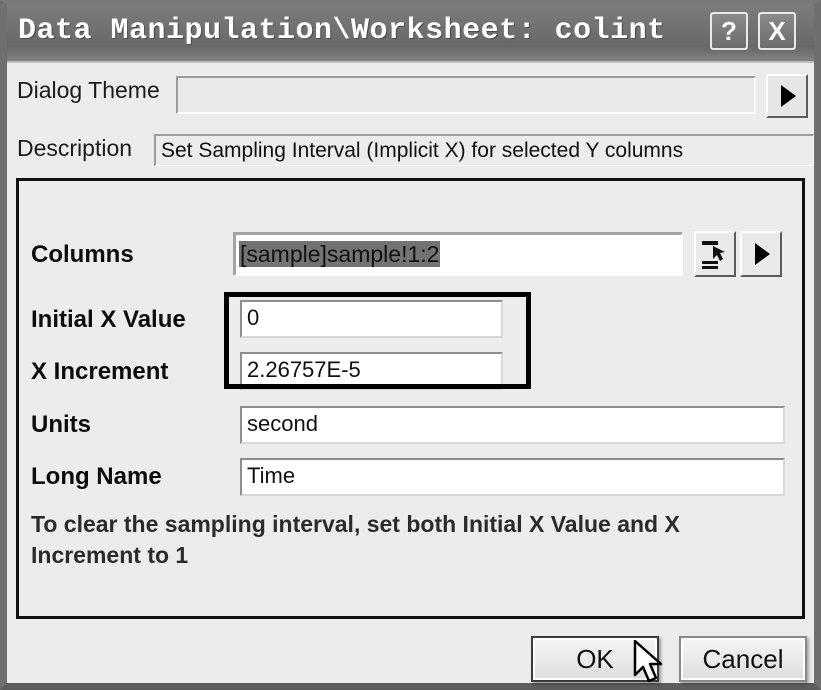 The height and width of the screenshot is (690, 821). What do you see at coordinates (512, 425) in the screenshot?
I see `units-input: second` at bounding box center [512, 425].